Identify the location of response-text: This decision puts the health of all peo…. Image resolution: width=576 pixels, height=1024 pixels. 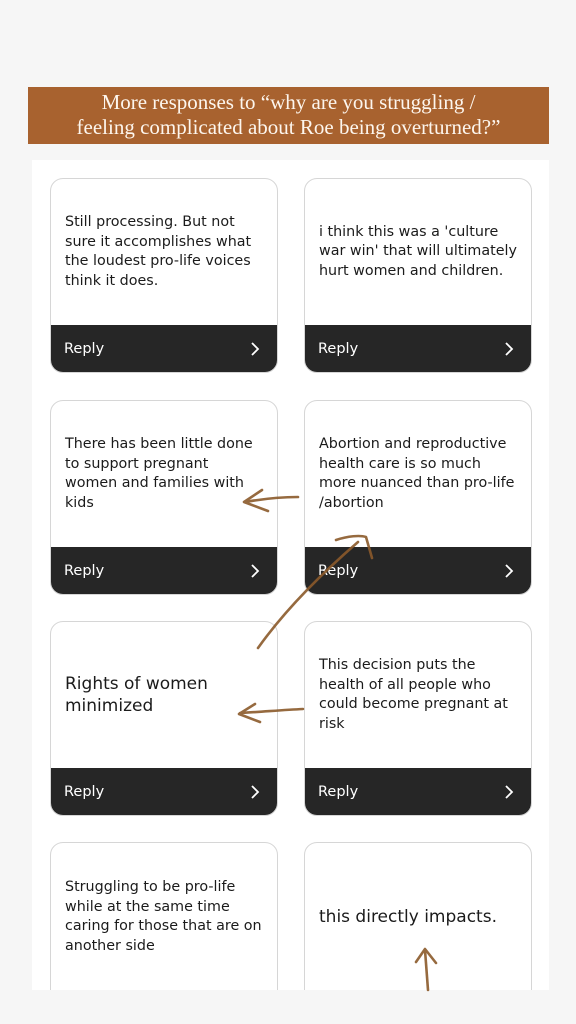
(413, 694).